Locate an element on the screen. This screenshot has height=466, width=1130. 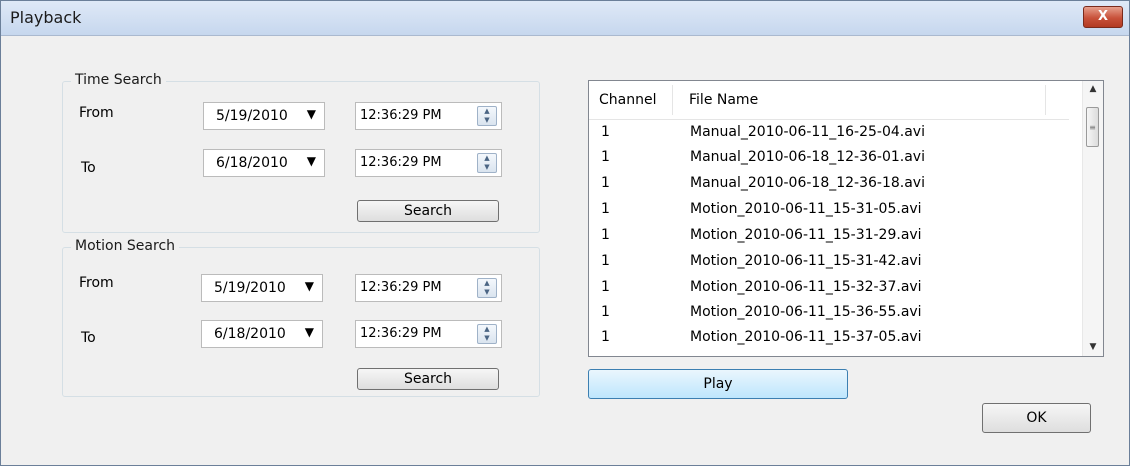
motion-to-time-value: 12:36:29 PM is located at coordinates (401, 333).